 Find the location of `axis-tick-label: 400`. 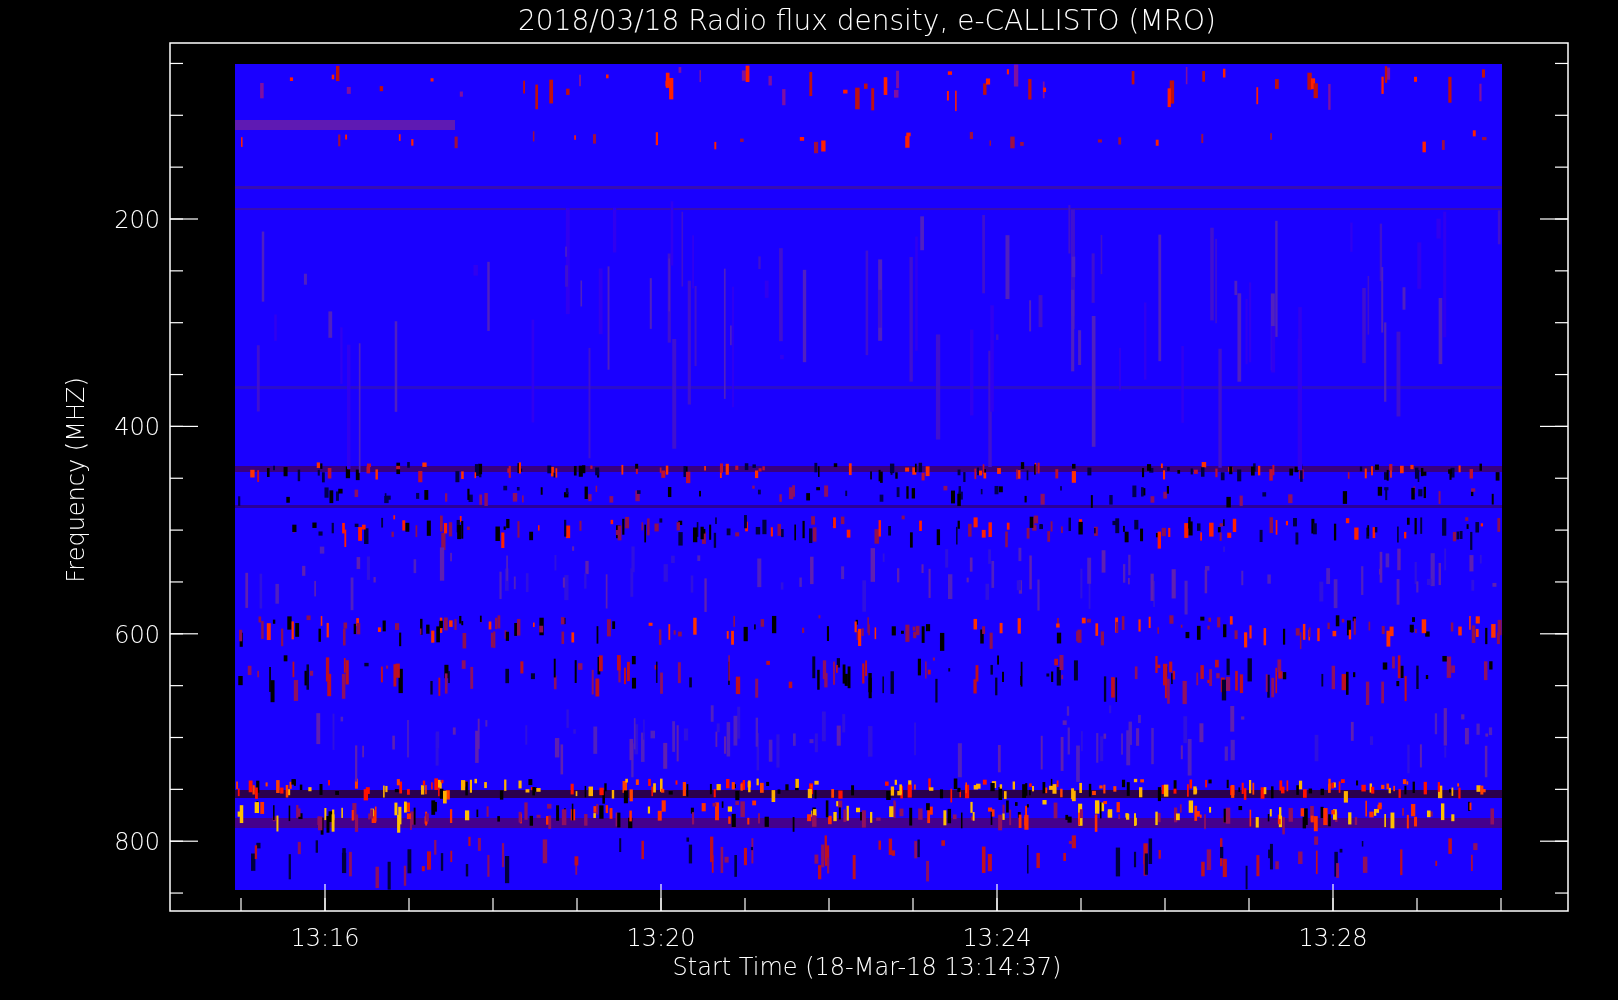

axis-tick-label: 400 is located at coordinates (137, 427).